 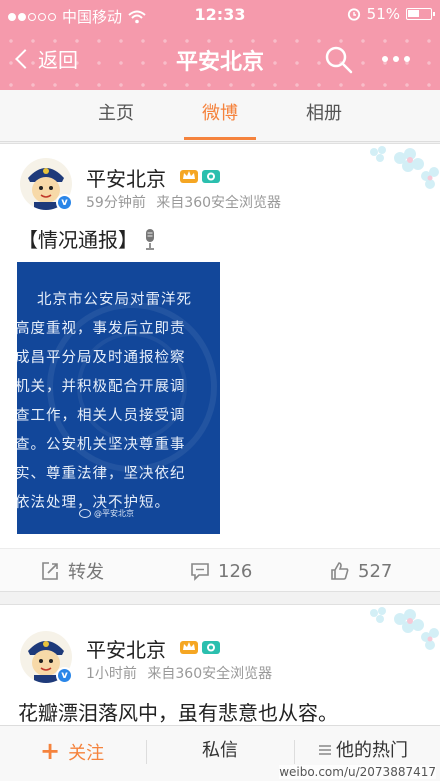 I want to click on post-text: 【情况通报】, so click(x=87, y=238).